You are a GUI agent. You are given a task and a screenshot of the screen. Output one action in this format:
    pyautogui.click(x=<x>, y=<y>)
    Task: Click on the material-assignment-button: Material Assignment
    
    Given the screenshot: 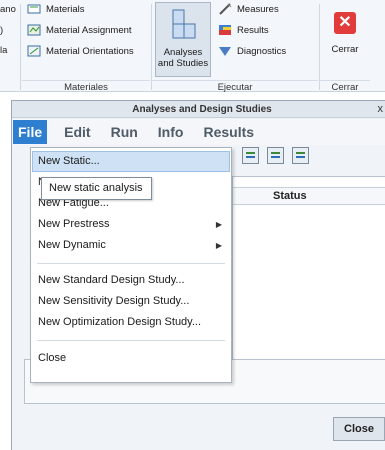 What is the action you would take?
    pyautogui.click(x=79, y=30)
    